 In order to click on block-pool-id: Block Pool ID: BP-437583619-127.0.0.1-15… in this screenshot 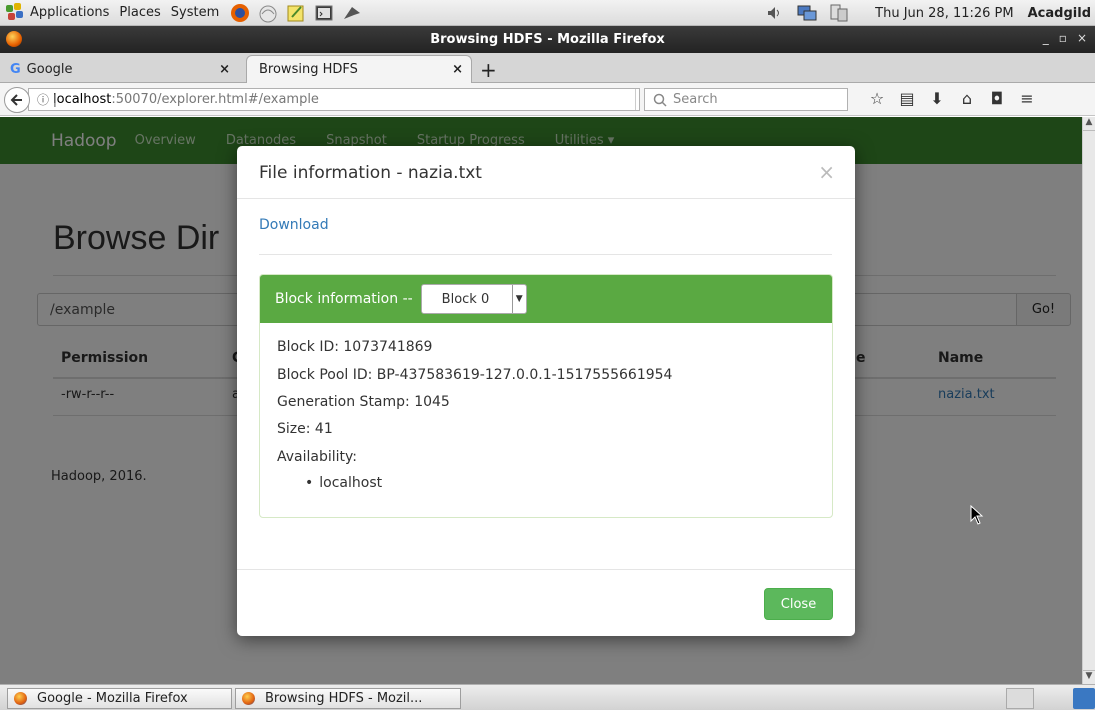, I will do `click(475, 375)`.